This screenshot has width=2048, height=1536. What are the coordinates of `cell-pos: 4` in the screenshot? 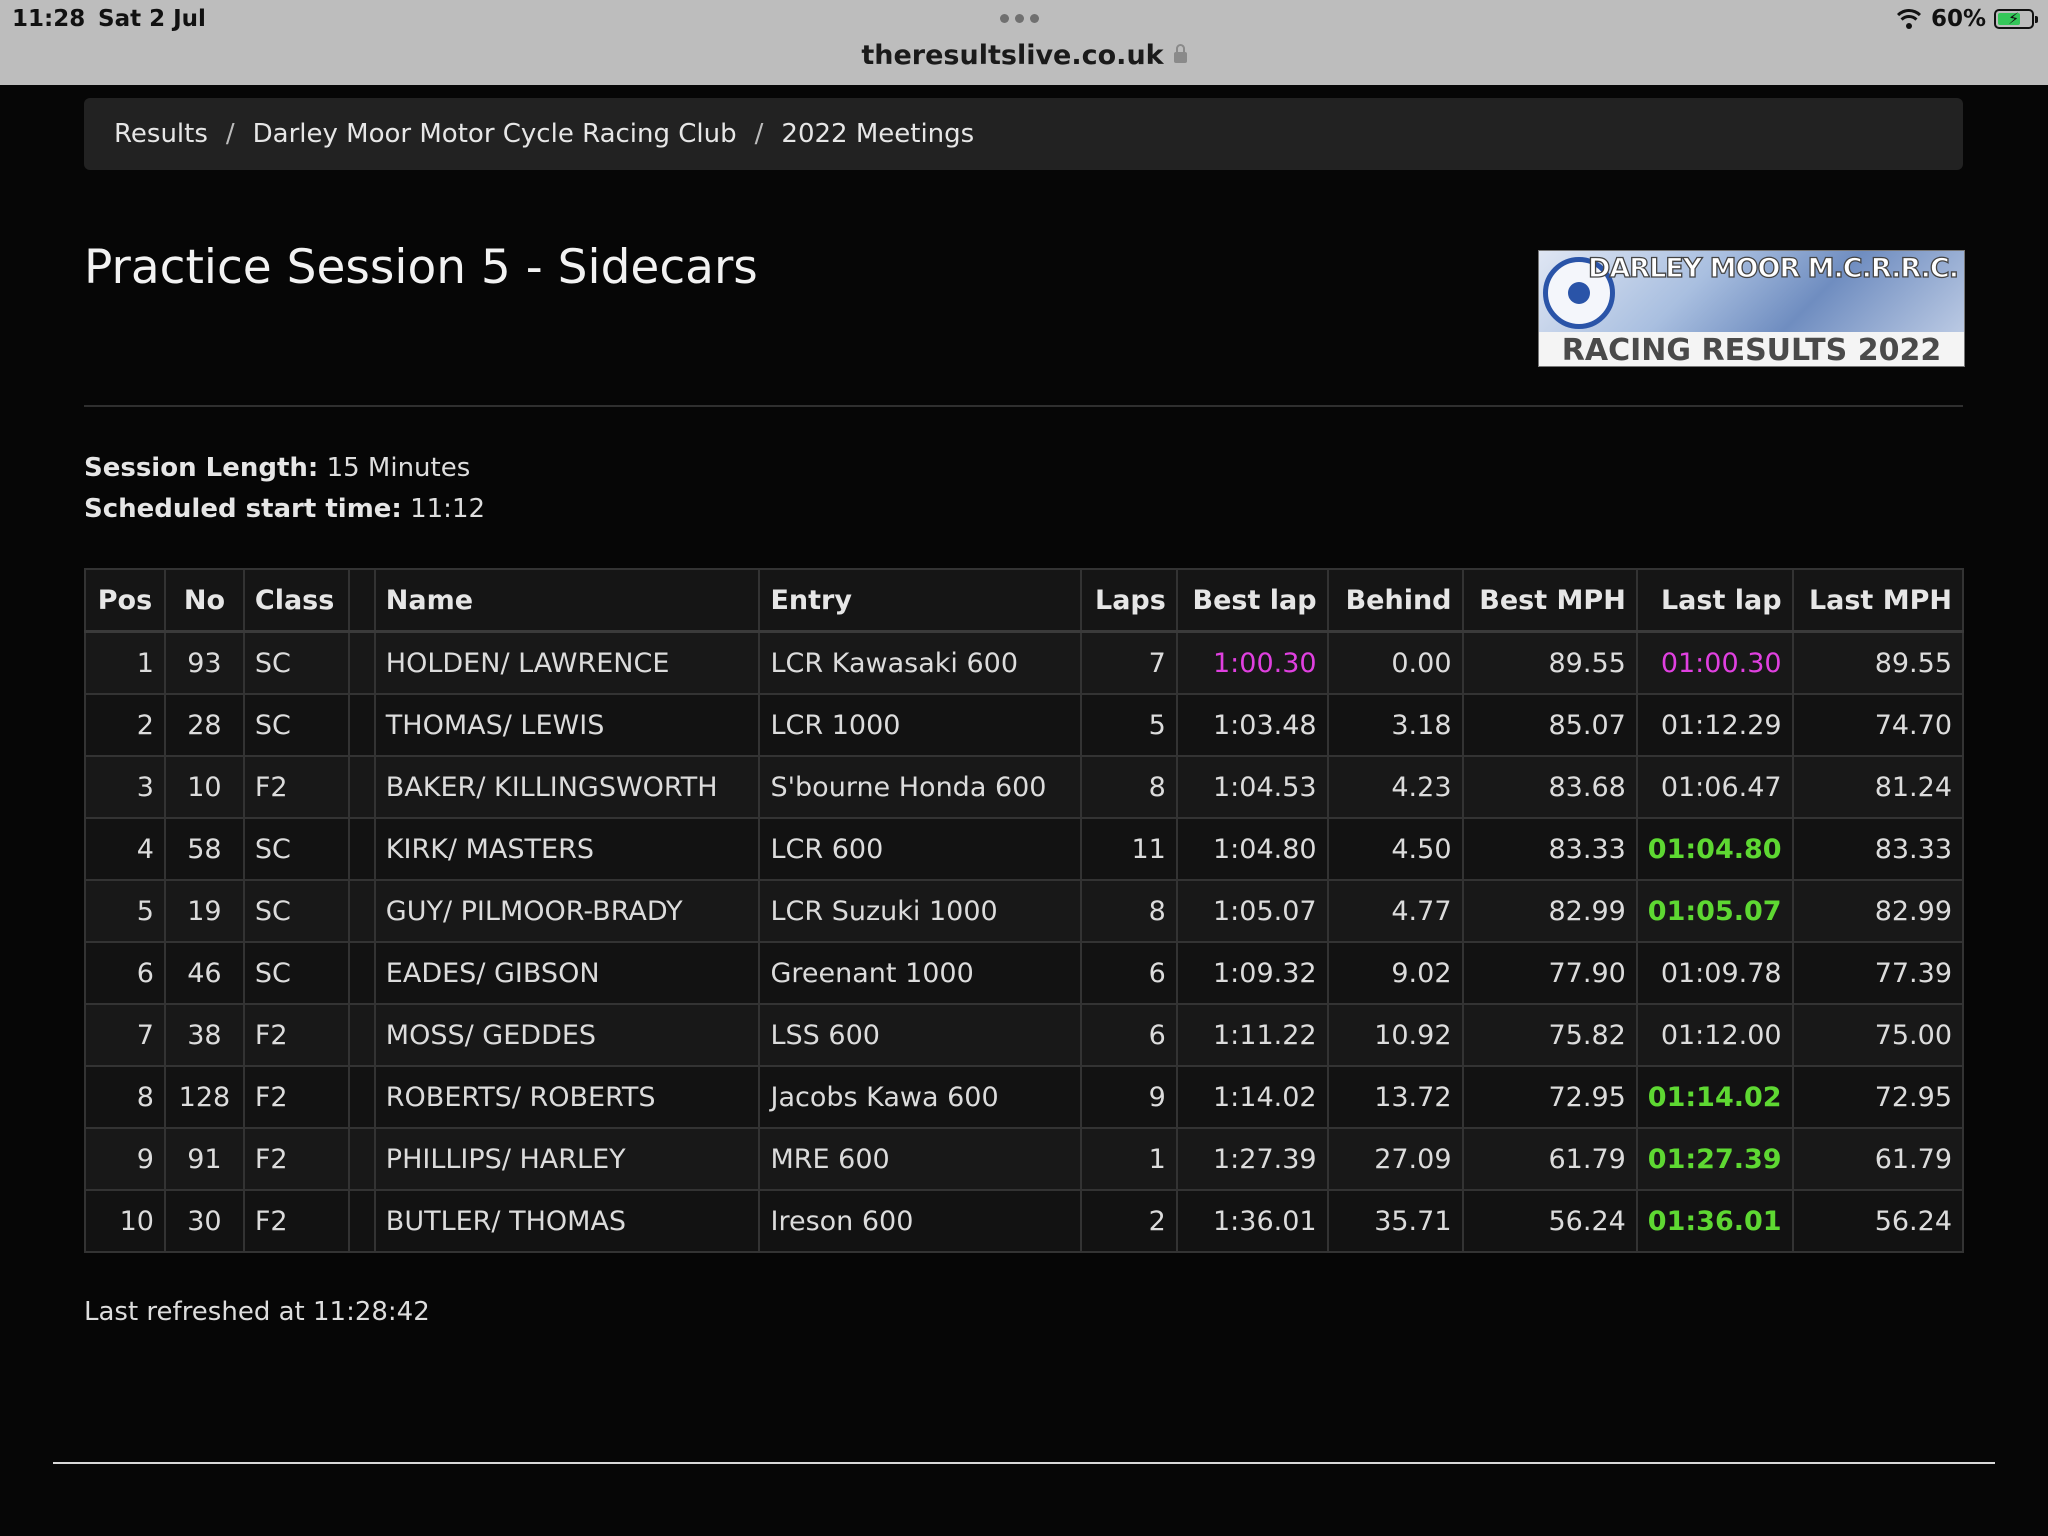 It's located at (125, 849).